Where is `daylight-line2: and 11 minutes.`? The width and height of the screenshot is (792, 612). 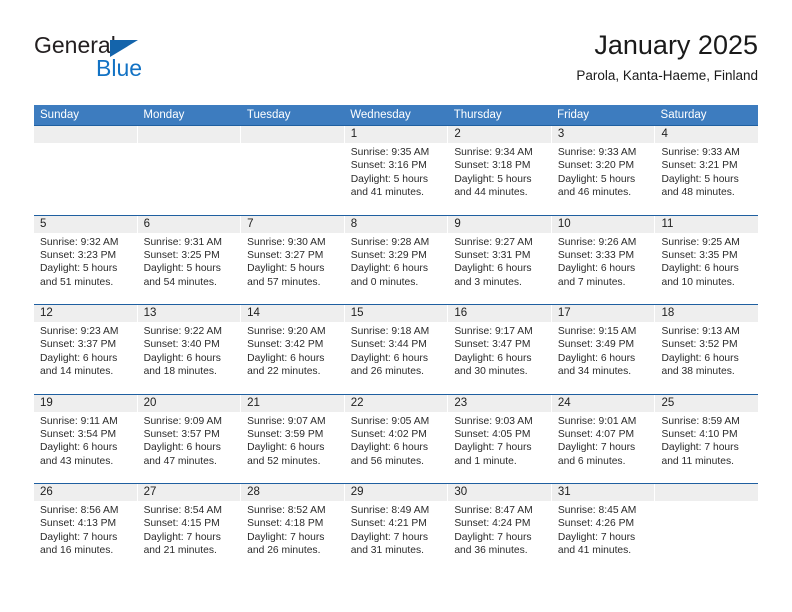 daylight-line2: and 11 minutes. is located at coordinates (697, 461).